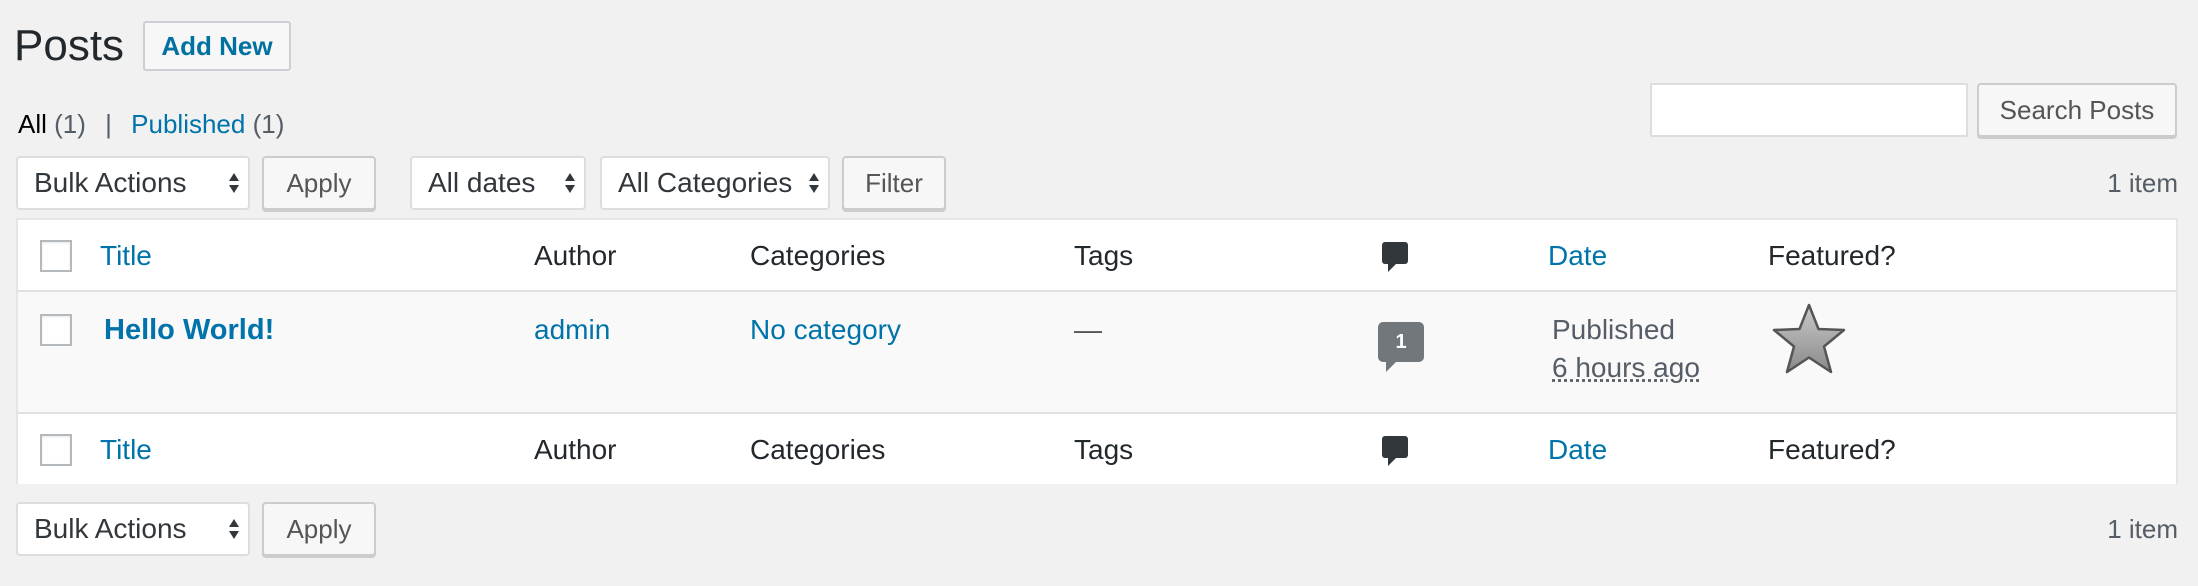 The image size is (2198, 586). I want to click on column-date-sort: Date, so click(1577, 256).